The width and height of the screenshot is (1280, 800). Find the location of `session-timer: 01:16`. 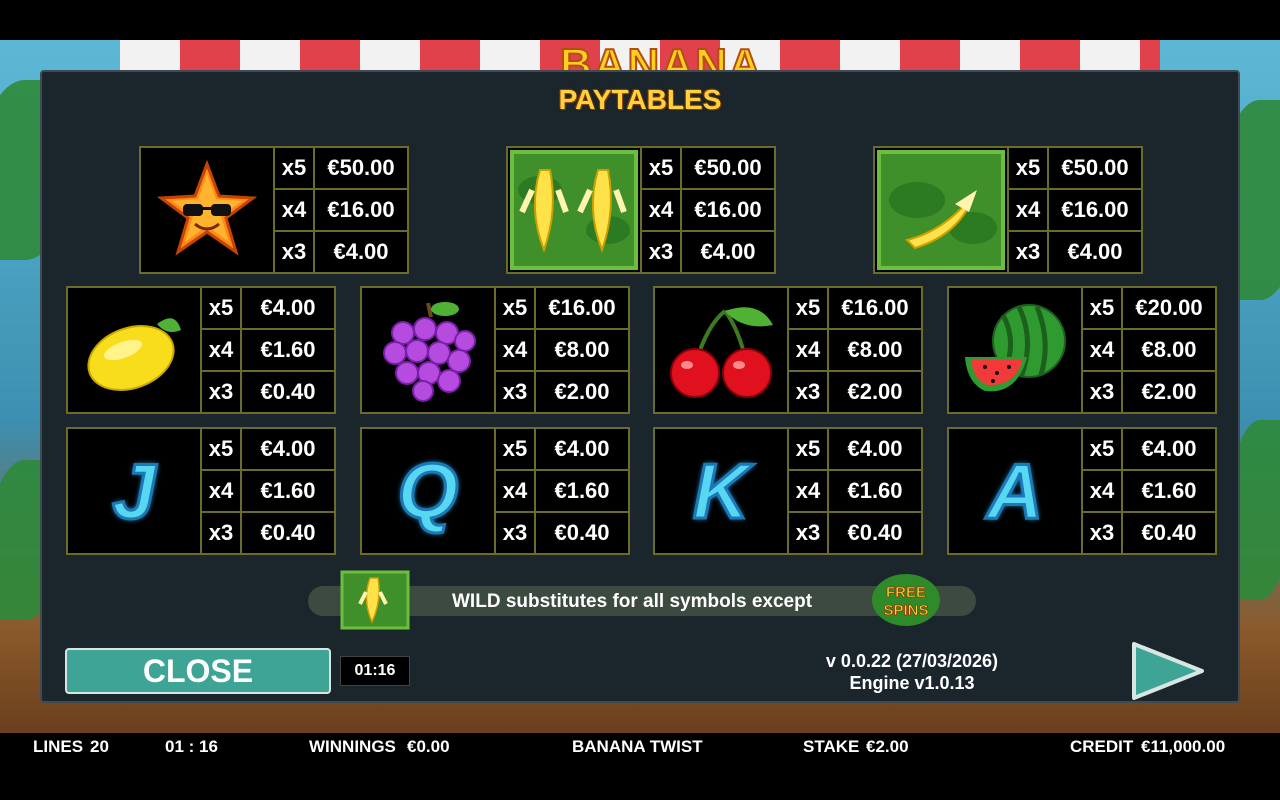

session-timer: 01:16 is located at coordinates (375, 671).